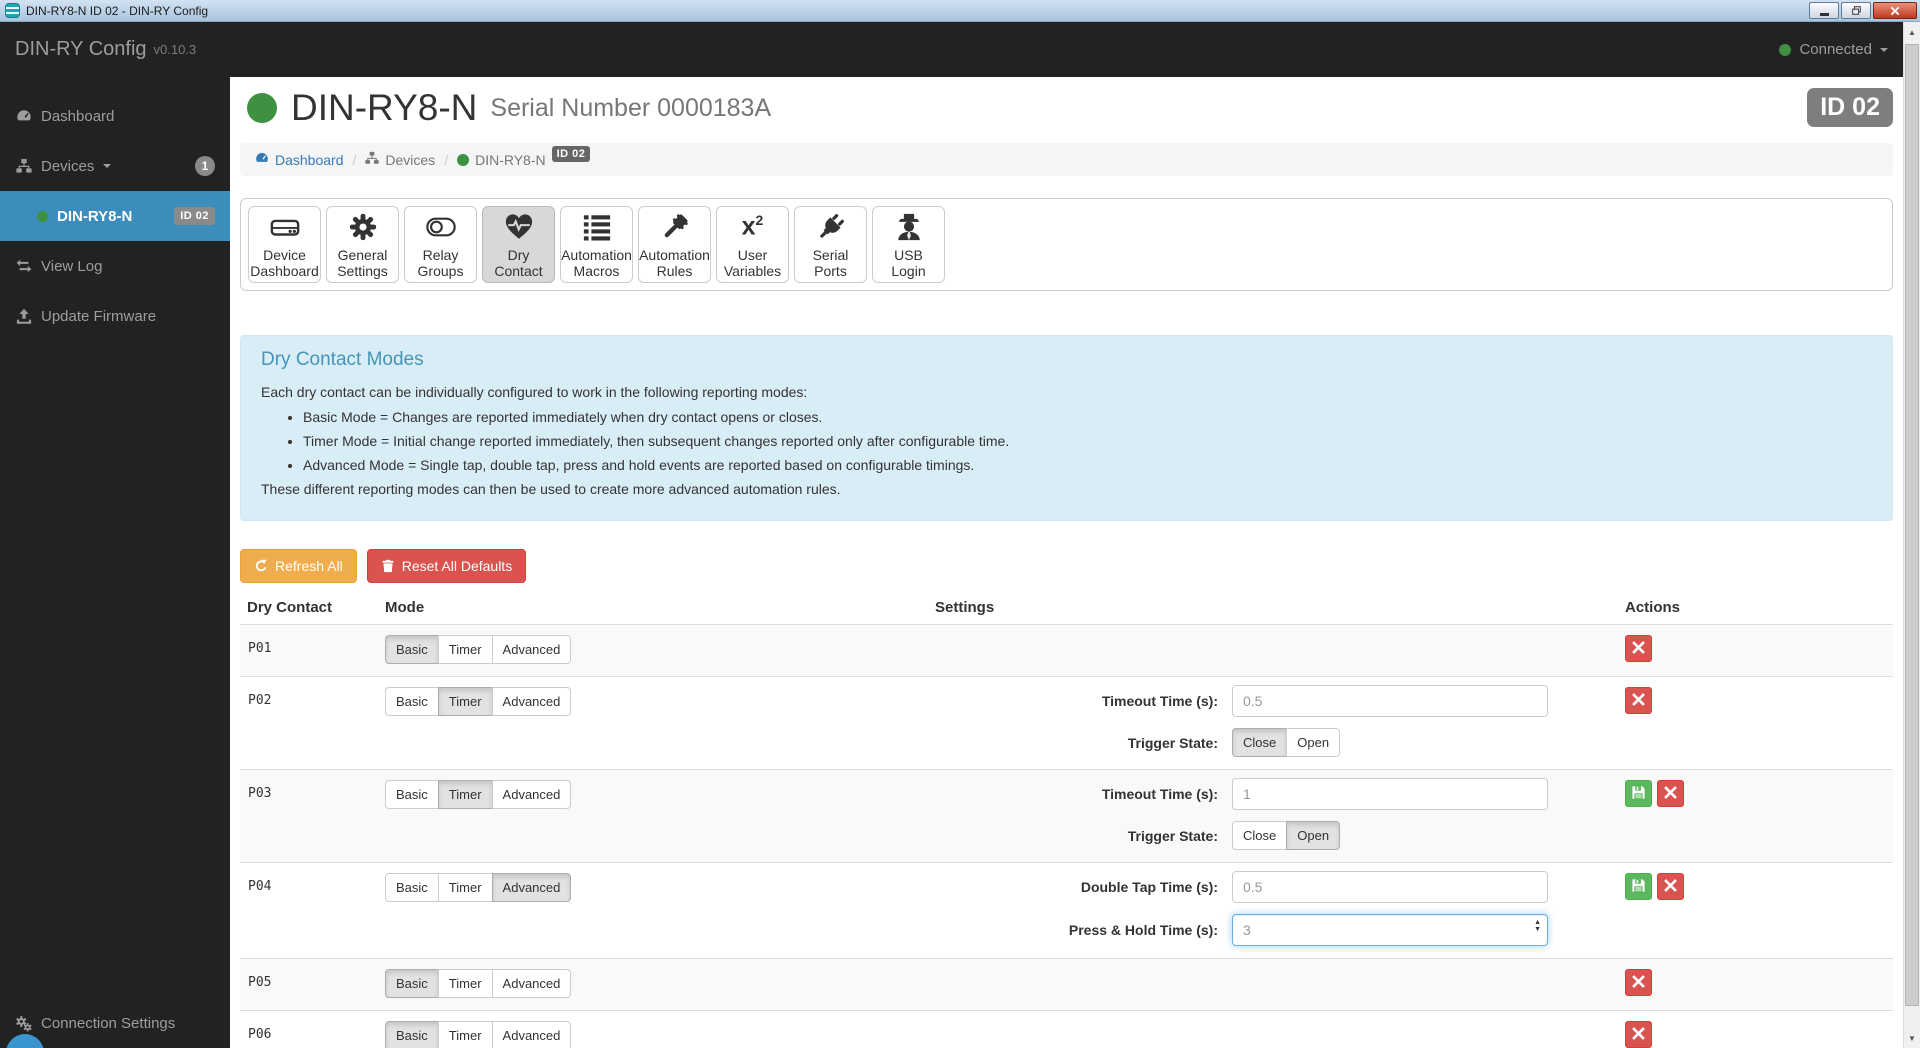 This screenshot has width=1920, height=1048. Describe the element at coordinates (298, 566) in the screenshot. I see `refresh-all-button: Refresh All` at that location.